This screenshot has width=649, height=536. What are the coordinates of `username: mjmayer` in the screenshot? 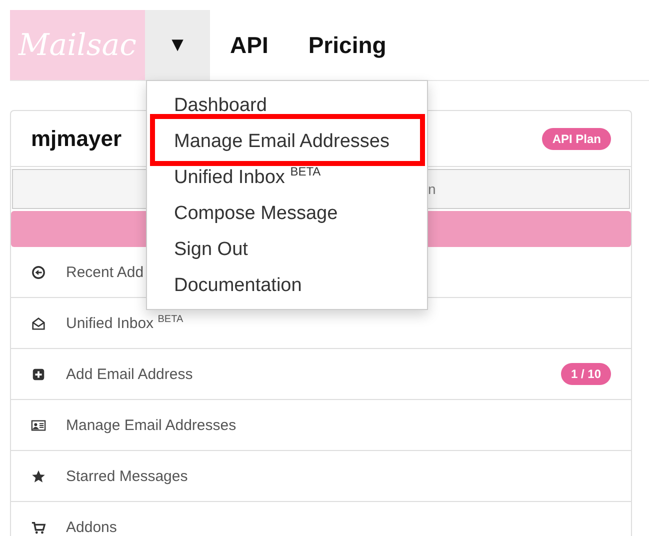 It's located at (76, 139).